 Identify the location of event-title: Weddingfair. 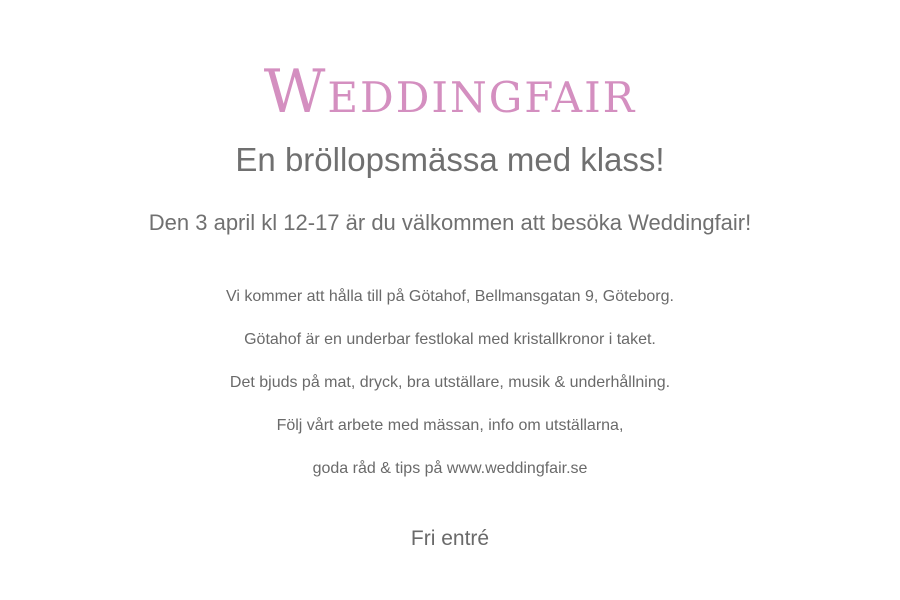
(450, 92).